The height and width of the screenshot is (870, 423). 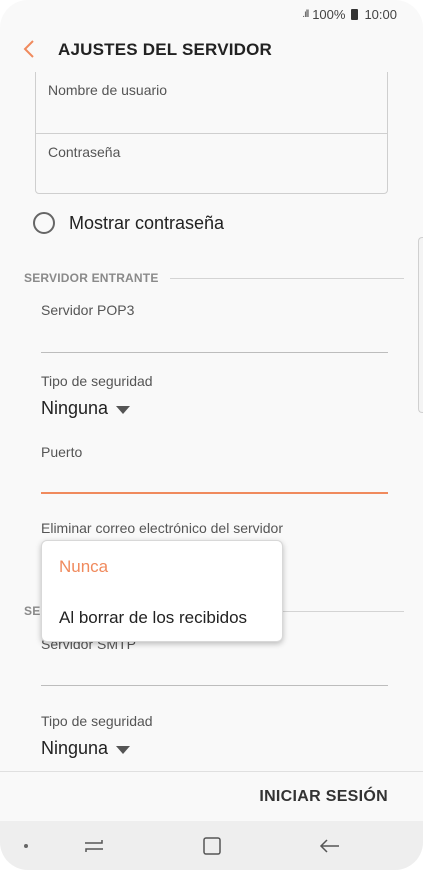 What do you see at coordinates (75, 748) in the screenshot?
I see `outgoing-security-value: Ninguna` at bounding box center [75, 748].